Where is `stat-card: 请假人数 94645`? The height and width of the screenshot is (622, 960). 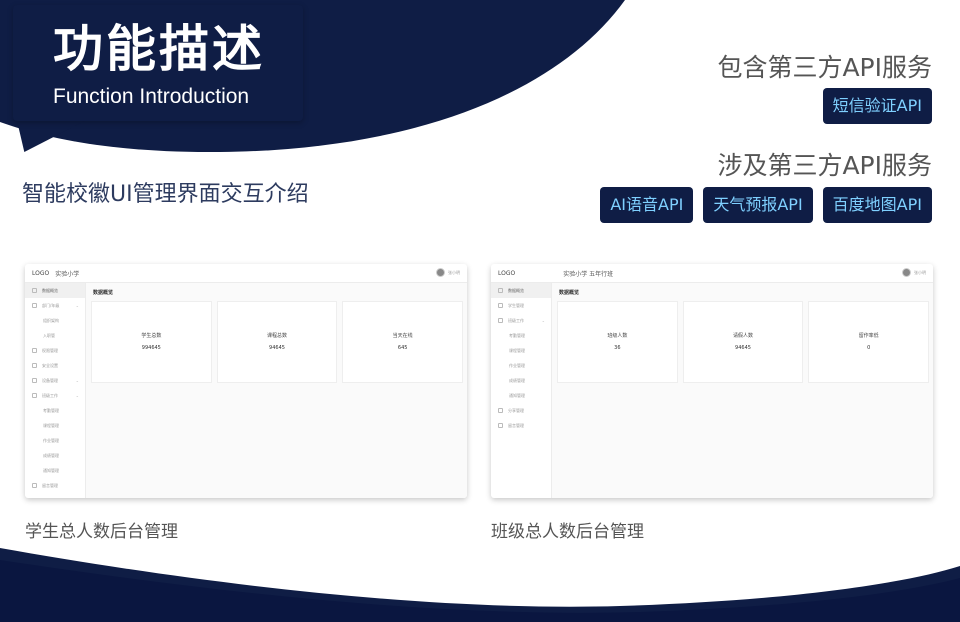 stat-card: 请假人数 94645 is located at coordinates (743, 342).